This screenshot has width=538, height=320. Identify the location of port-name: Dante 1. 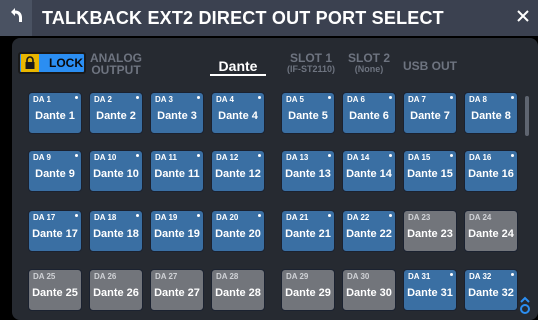
(55, 116).